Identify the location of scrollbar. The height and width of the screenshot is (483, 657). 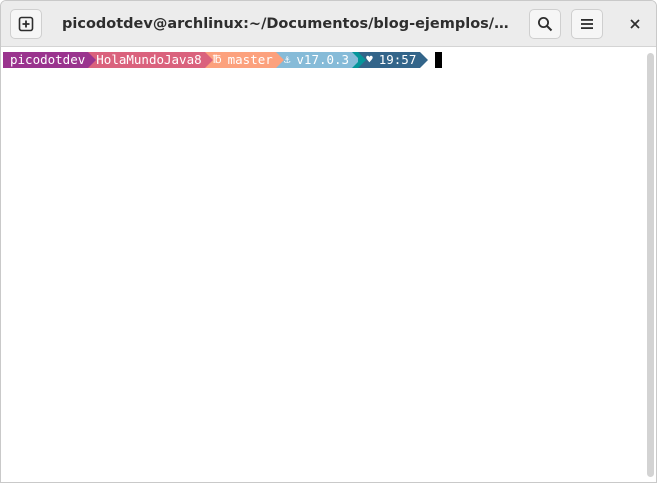
(649, 264).